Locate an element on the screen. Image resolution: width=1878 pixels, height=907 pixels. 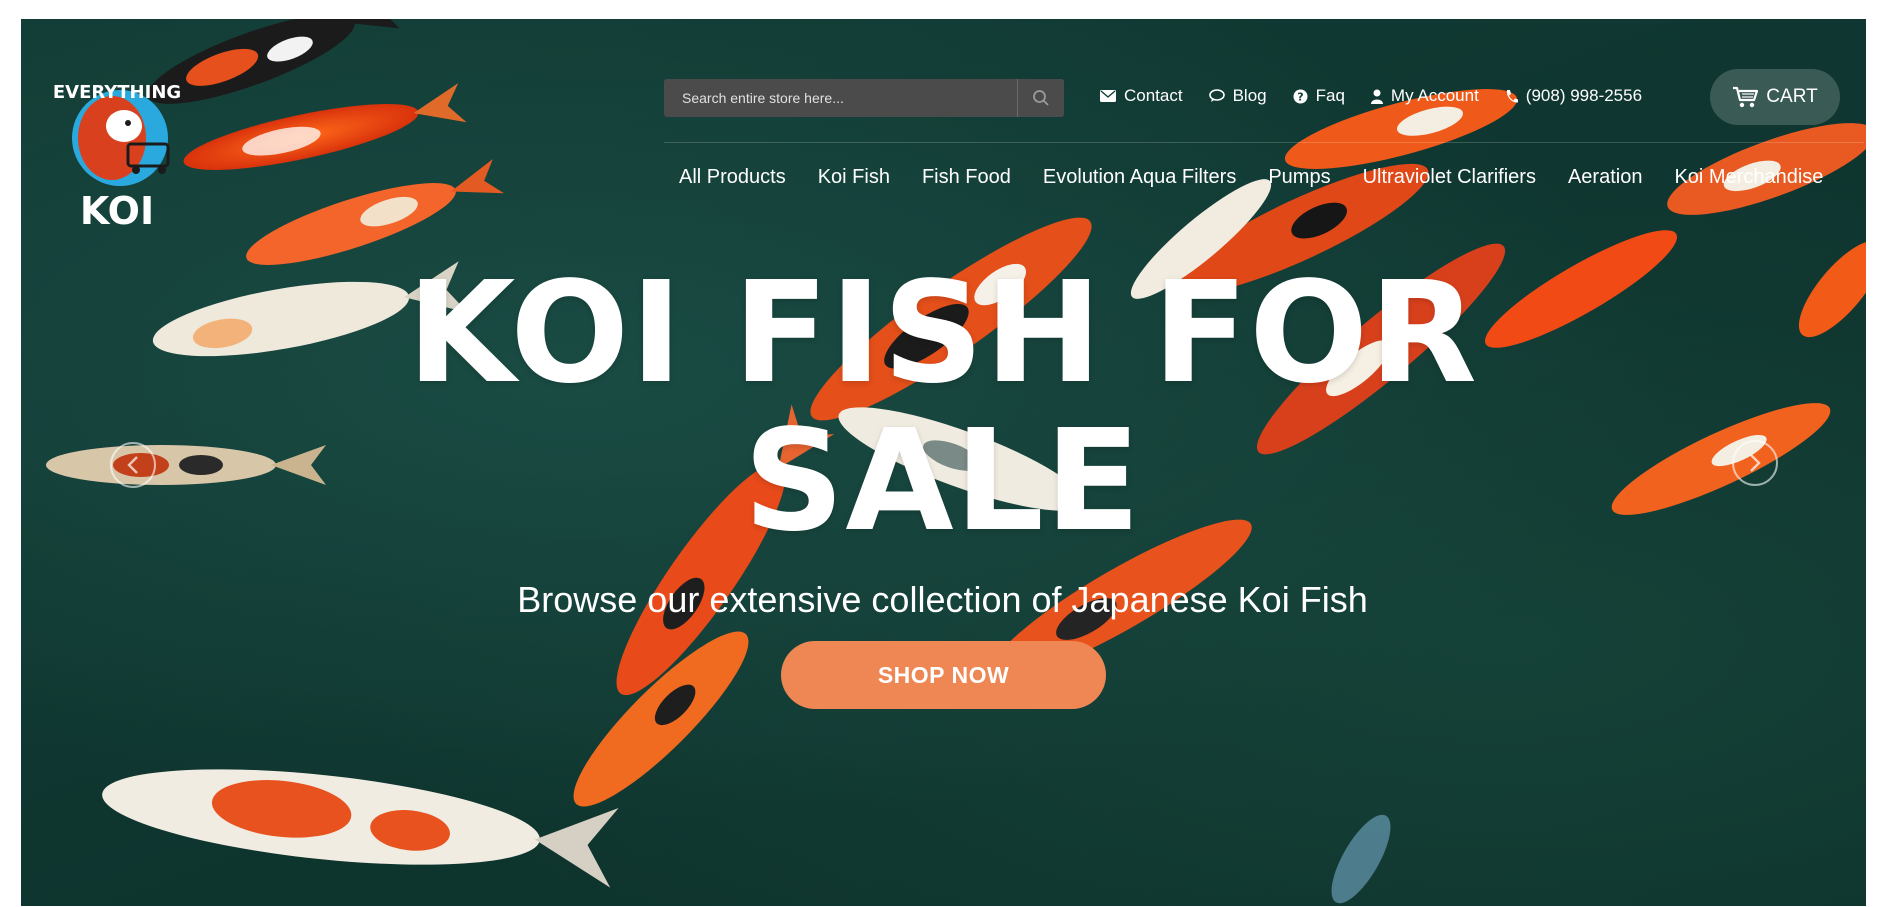
search-bar is located at coordinates (864, 98).